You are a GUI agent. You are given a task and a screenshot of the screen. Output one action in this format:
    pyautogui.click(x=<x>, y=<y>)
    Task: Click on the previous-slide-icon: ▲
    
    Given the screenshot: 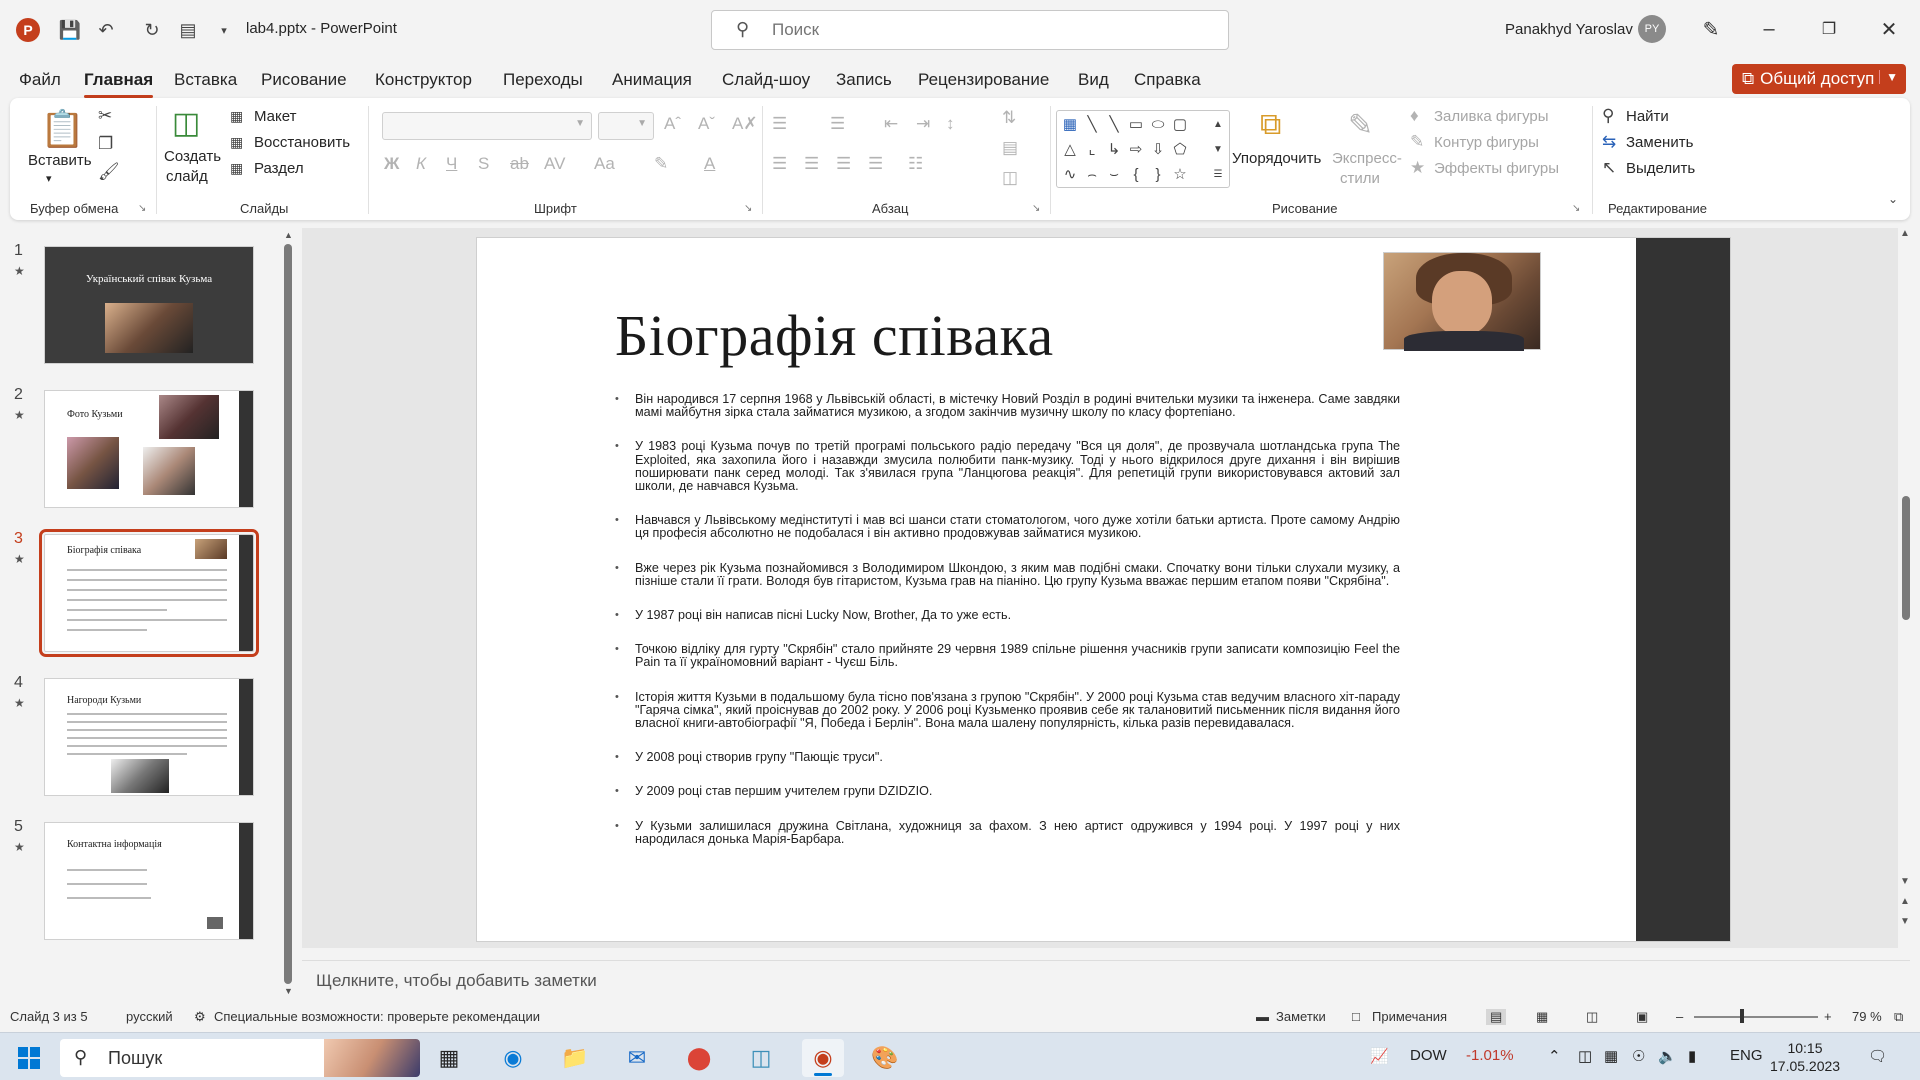 What is the action you would take?
    pyautogui.click(x=1905, y=901)
    